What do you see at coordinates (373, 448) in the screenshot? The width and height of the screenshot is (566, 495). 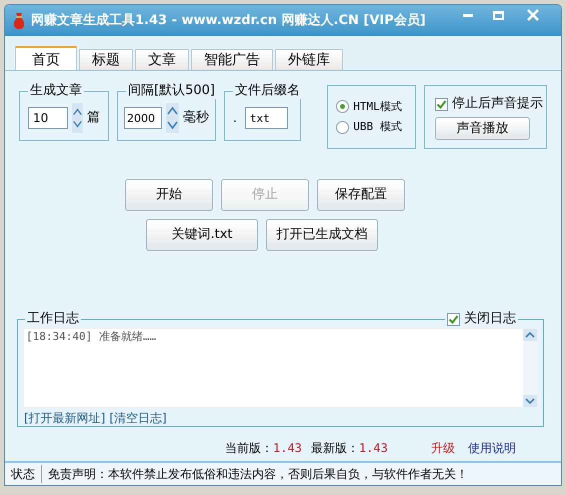 I see `latest-version: 1.43` at bounding box center [373, 448].